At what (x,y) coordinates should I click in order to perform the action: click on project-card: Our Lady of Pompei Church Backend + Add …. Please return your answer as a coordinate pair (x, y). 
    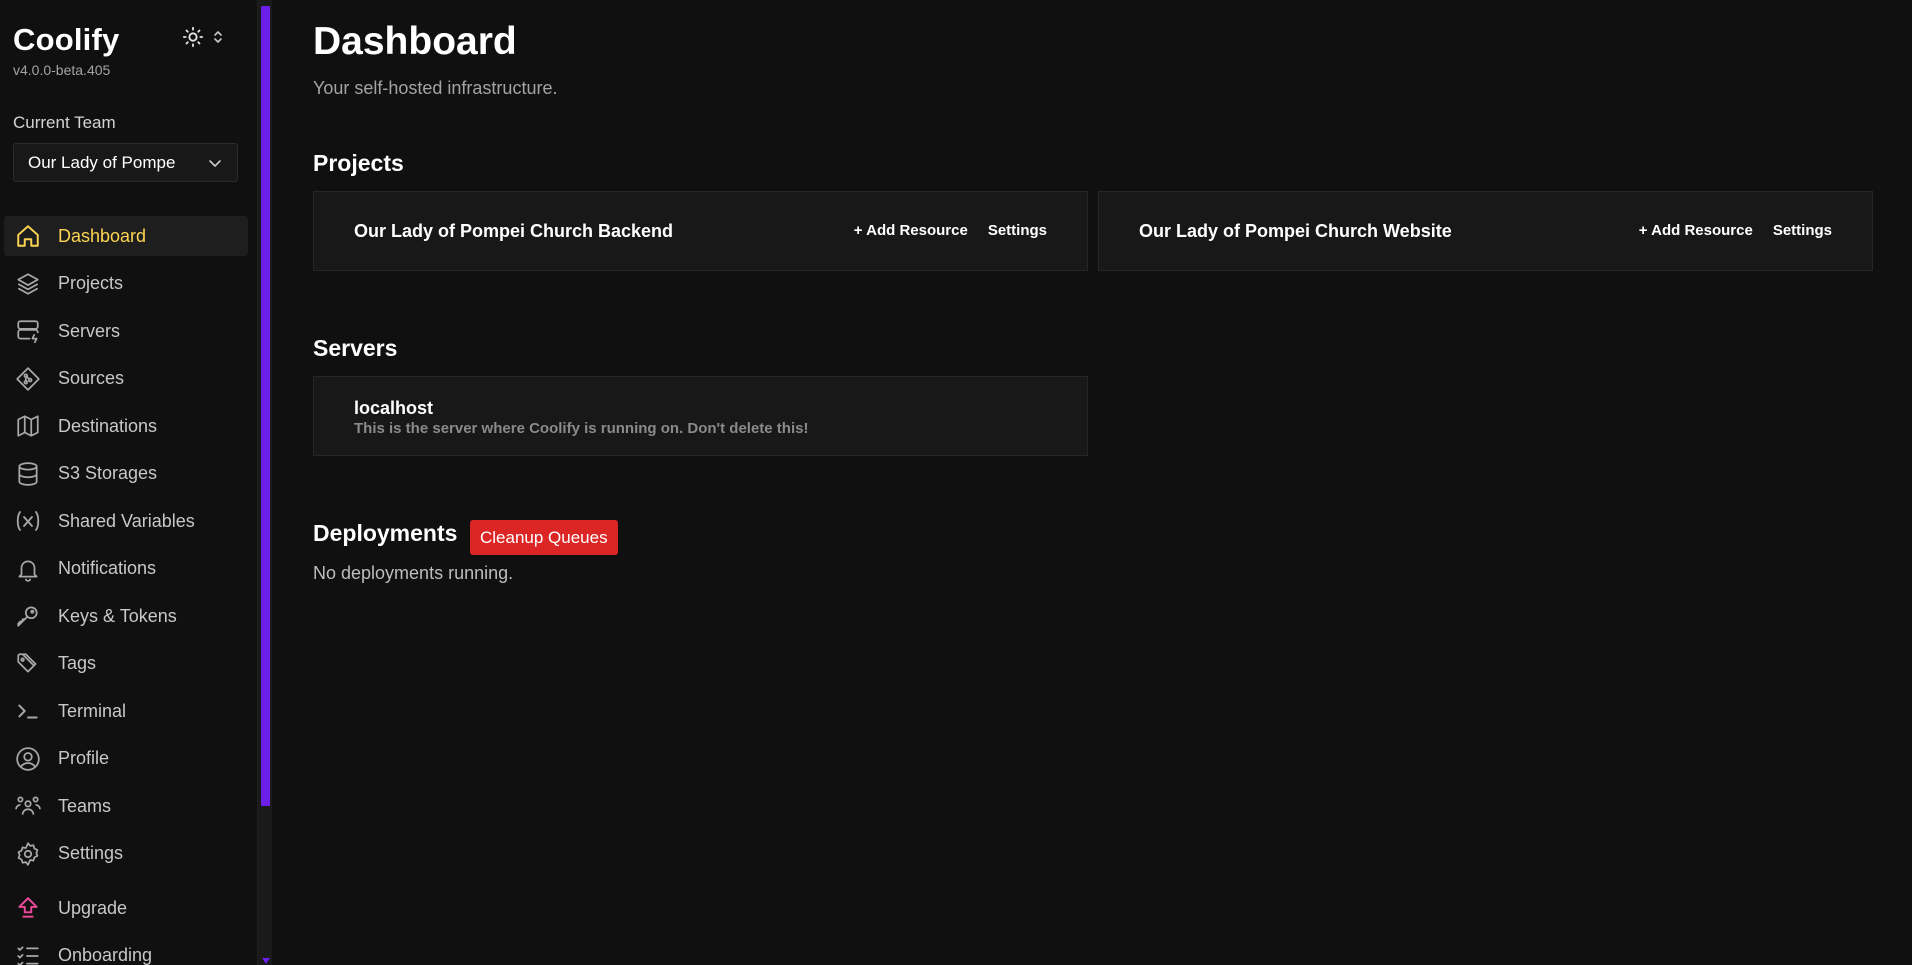
    Looking at the image, I should click on (700, 231).